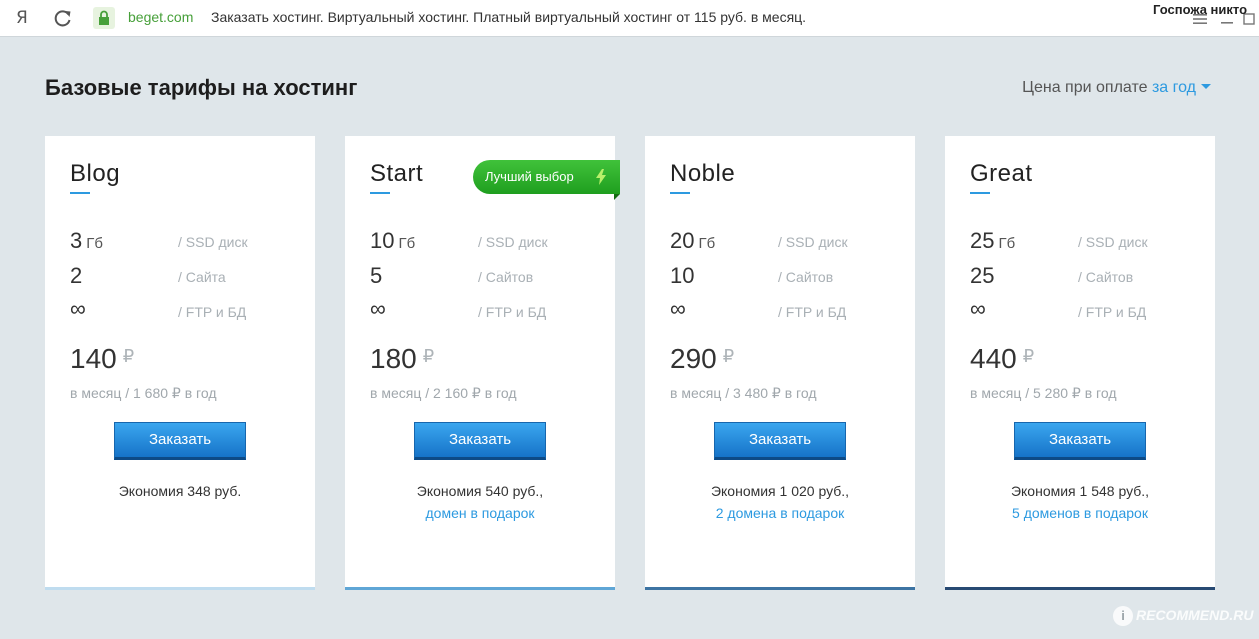 The height and width of the screenshot is (639, 1259). What do you see at coordinates (63, 18) in the screenshot?
I see `reload-icon` at bounding box center [63, 18].